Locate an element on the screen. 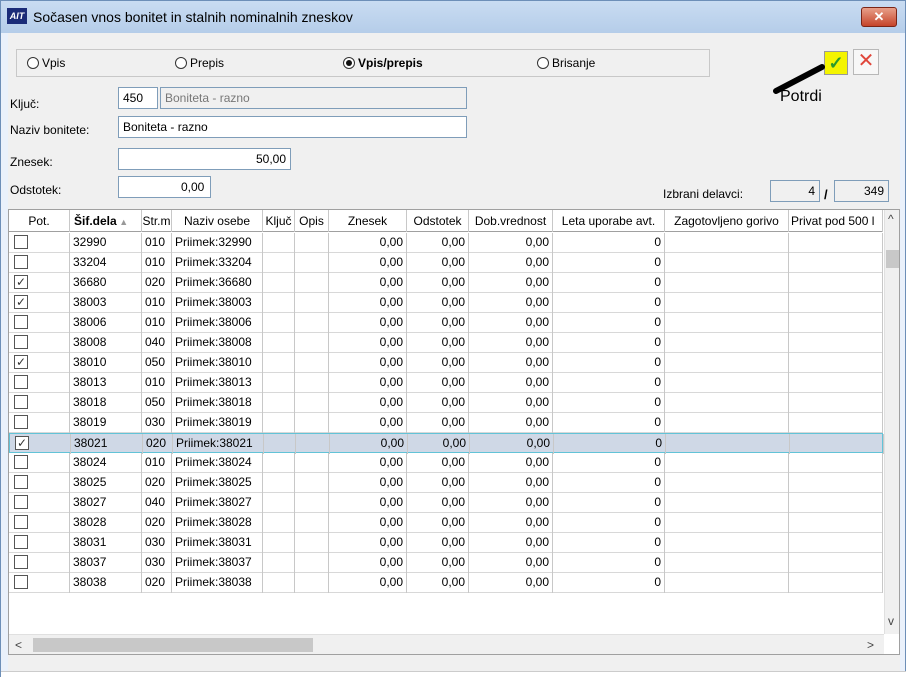  grid-cell: 38028 is located at coordinates (106, 523).